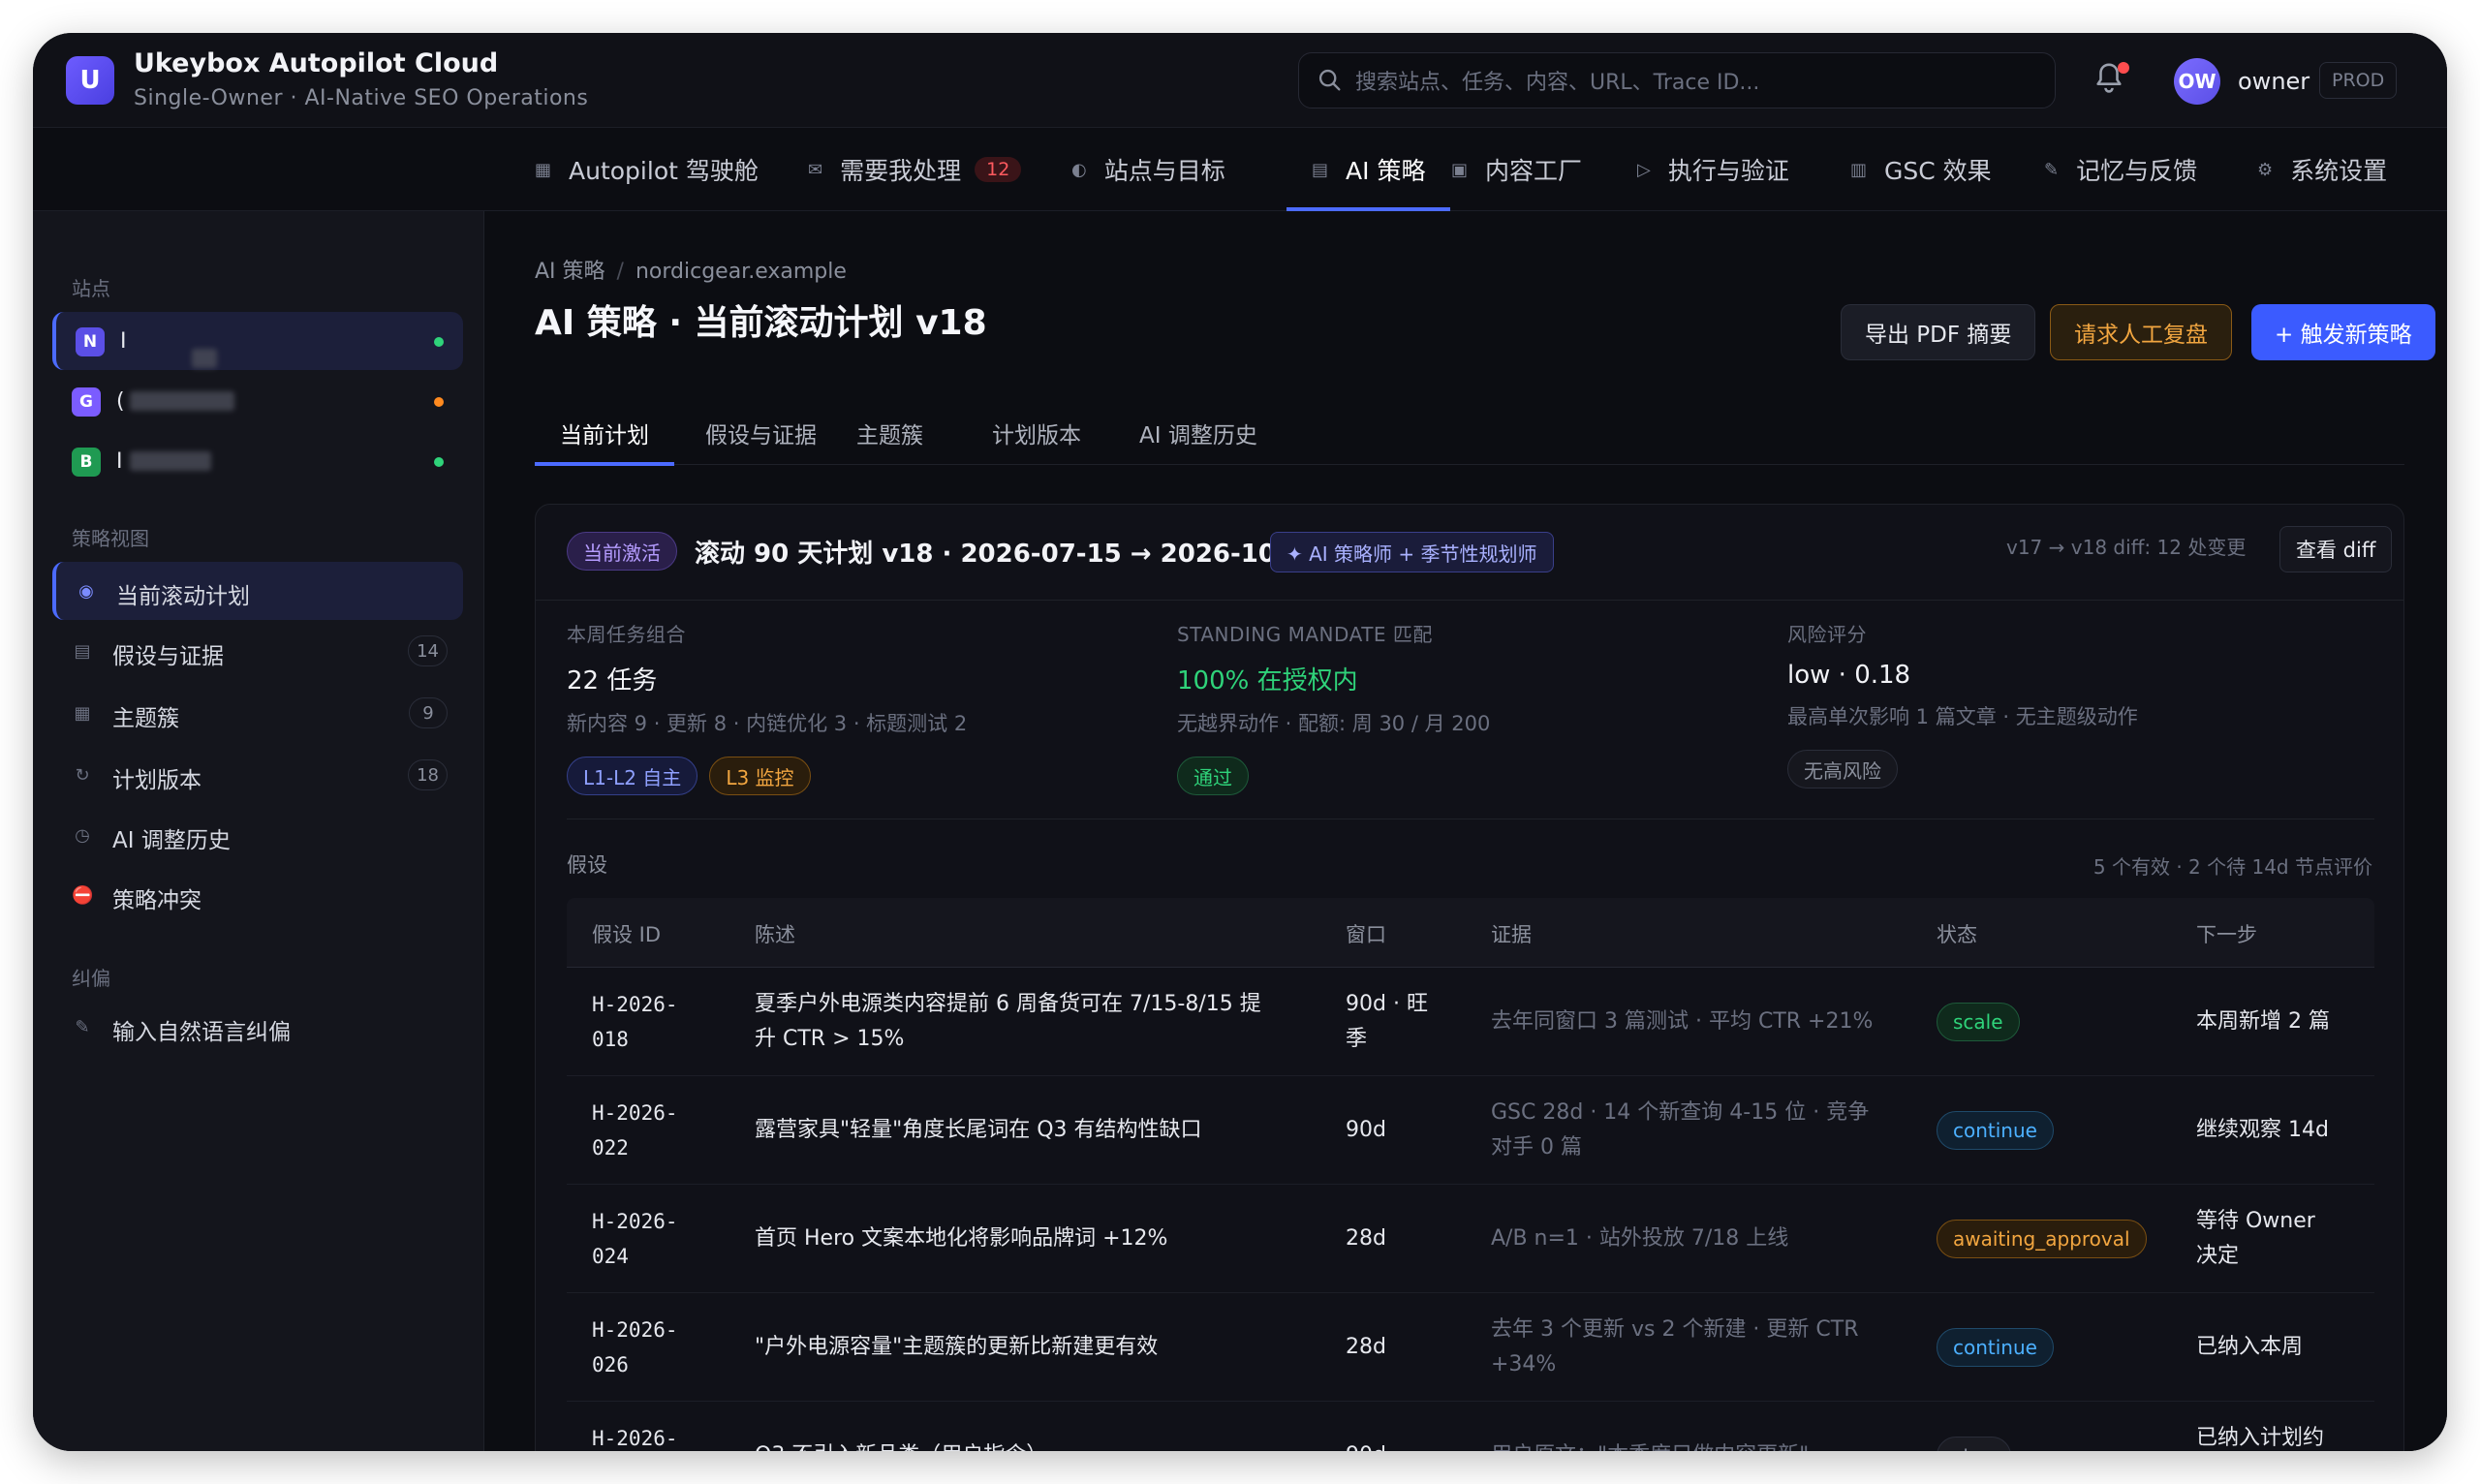 This screenshot has height=1484, width=2480. I want to click on hypothesis-next-step-line: 等待 Owner, so click(2255, 1221).